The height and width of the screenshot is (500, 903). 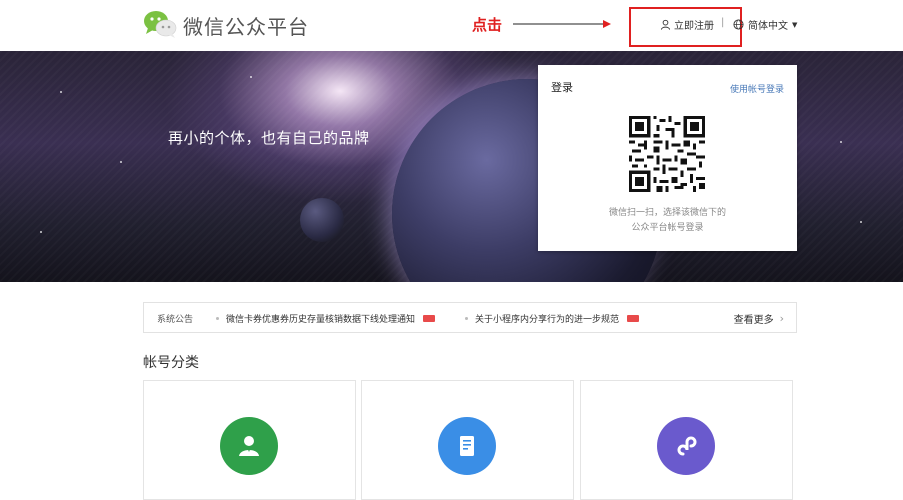 I want to click on qr-code-image, so click(x=667, y=154).